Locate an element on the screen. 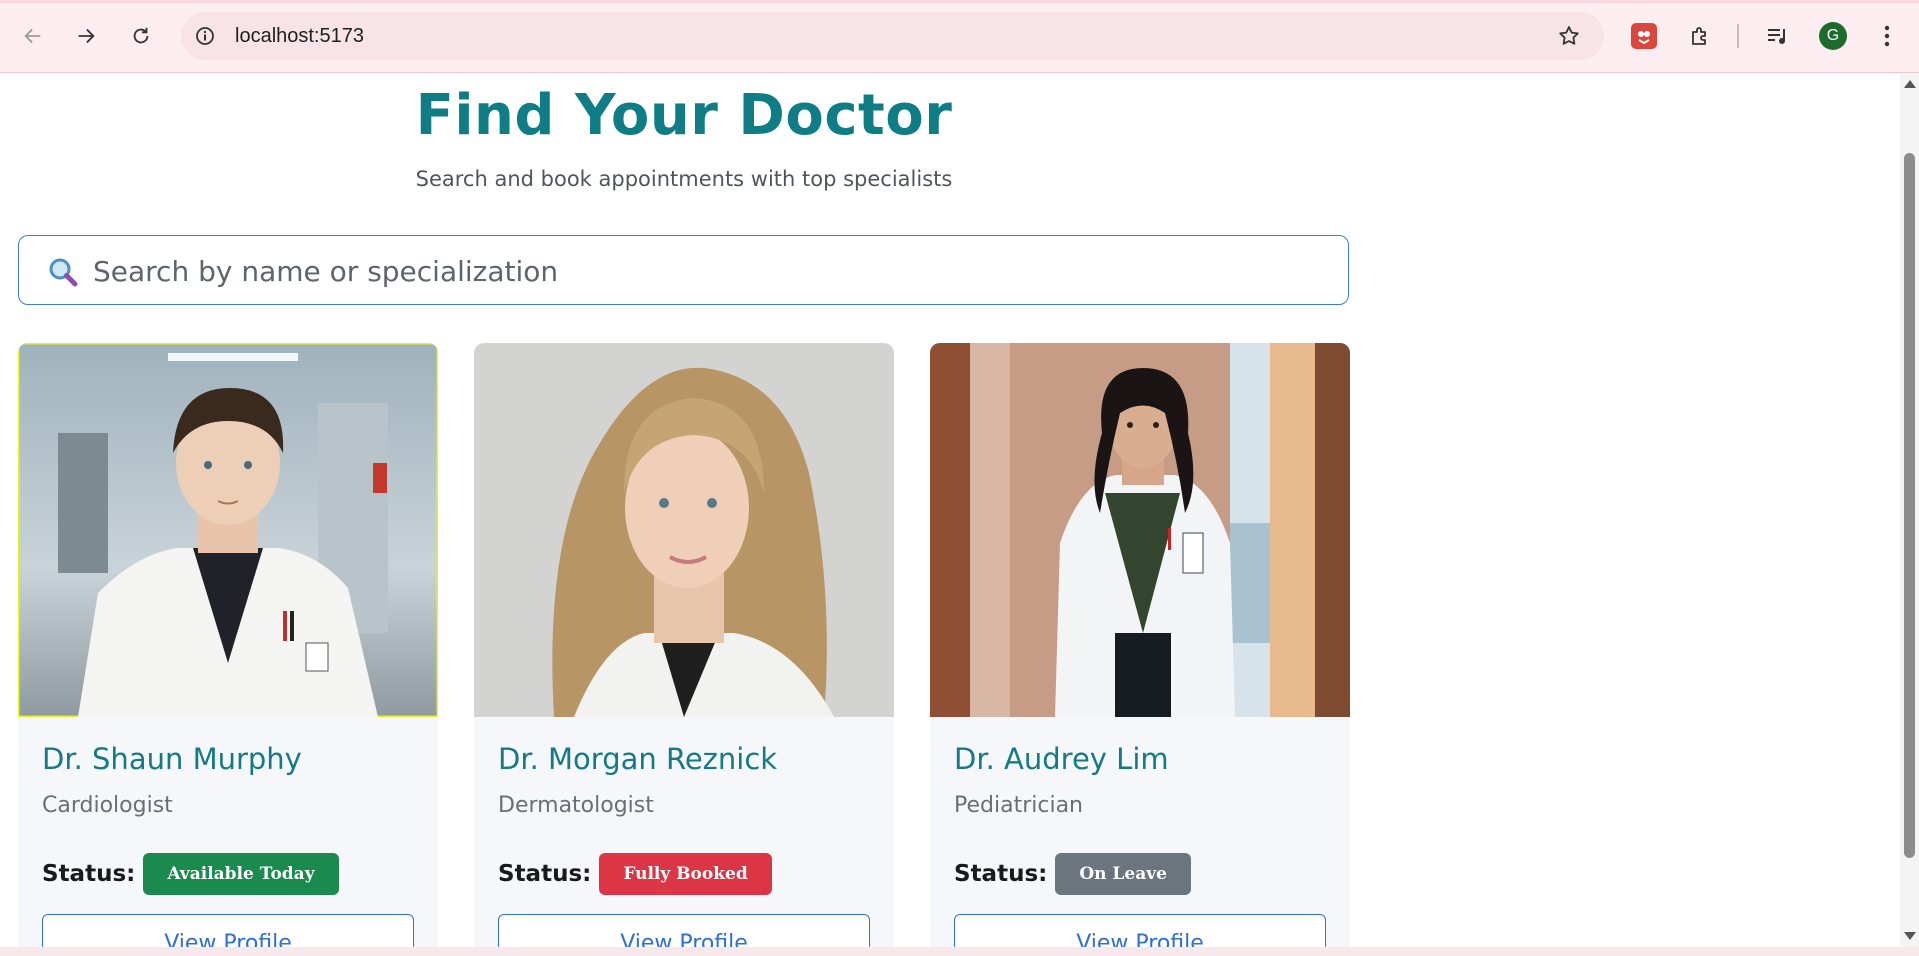  status-badge: Fully Booked is located at coordinates (685, 874).